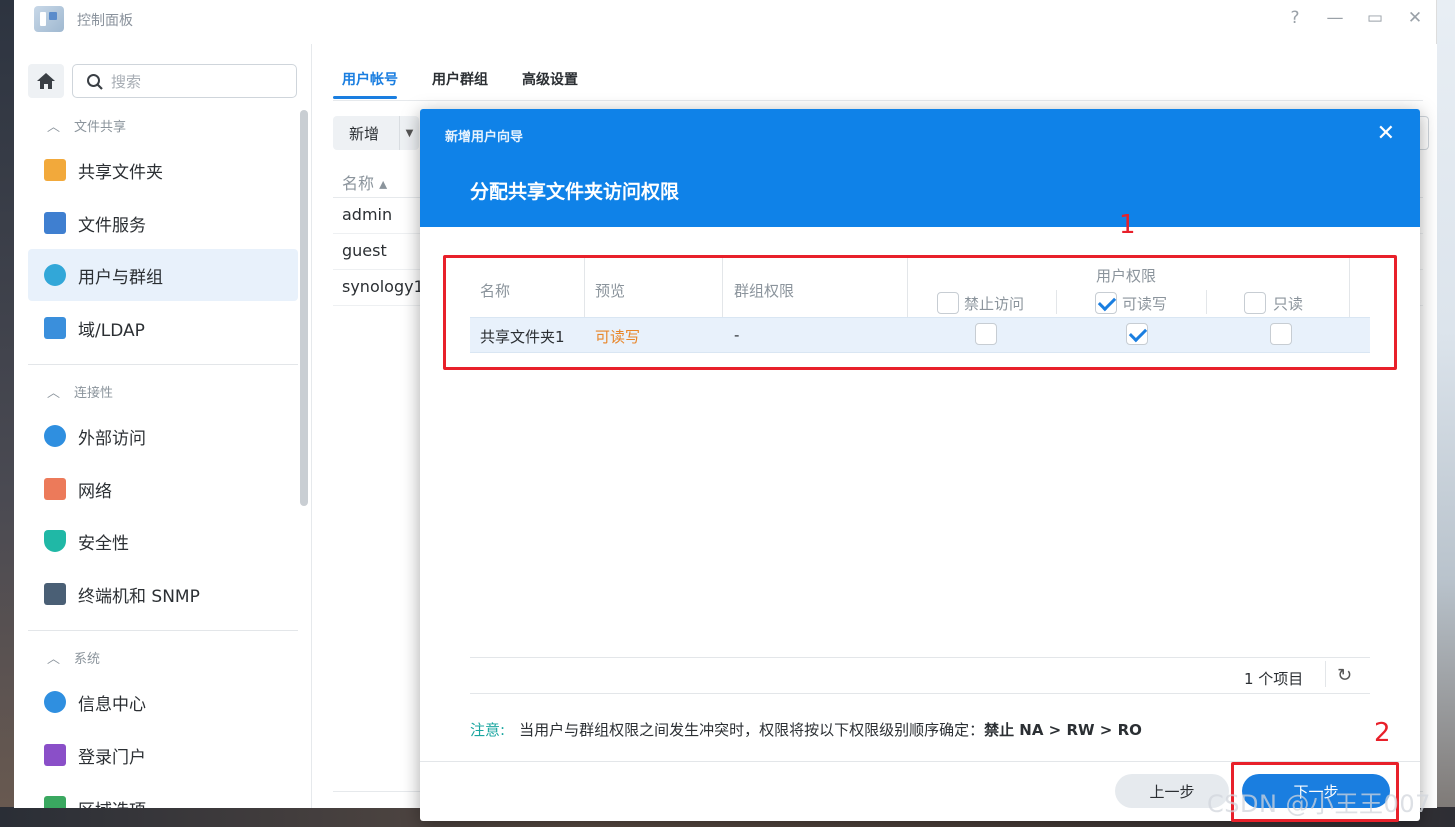 The height and width of the screenshot is (827, 1455). Describe the element at coordinates (364, 133) in the screenshot. I see `new-button-label: 新增` at that location.